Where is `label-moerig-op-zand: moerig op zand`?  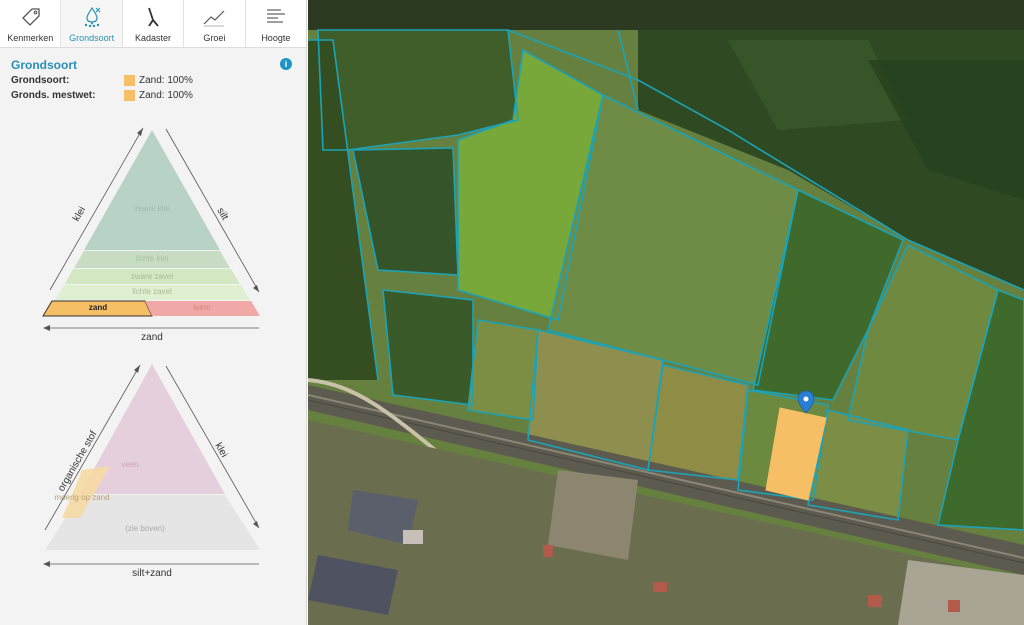
label-moerig-op-zand: moerig op zand is located at coordinates (81, 497).